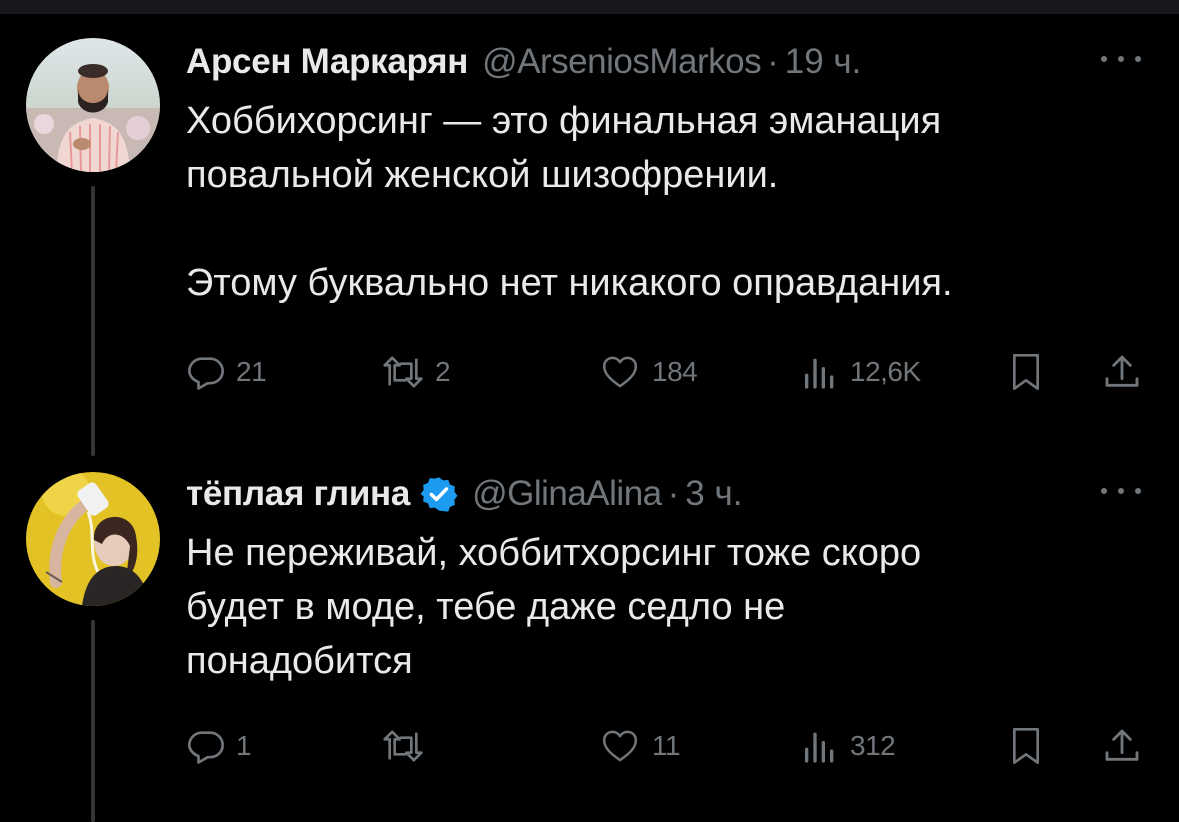  I want to click on like-count: 184, so click(675, 371).